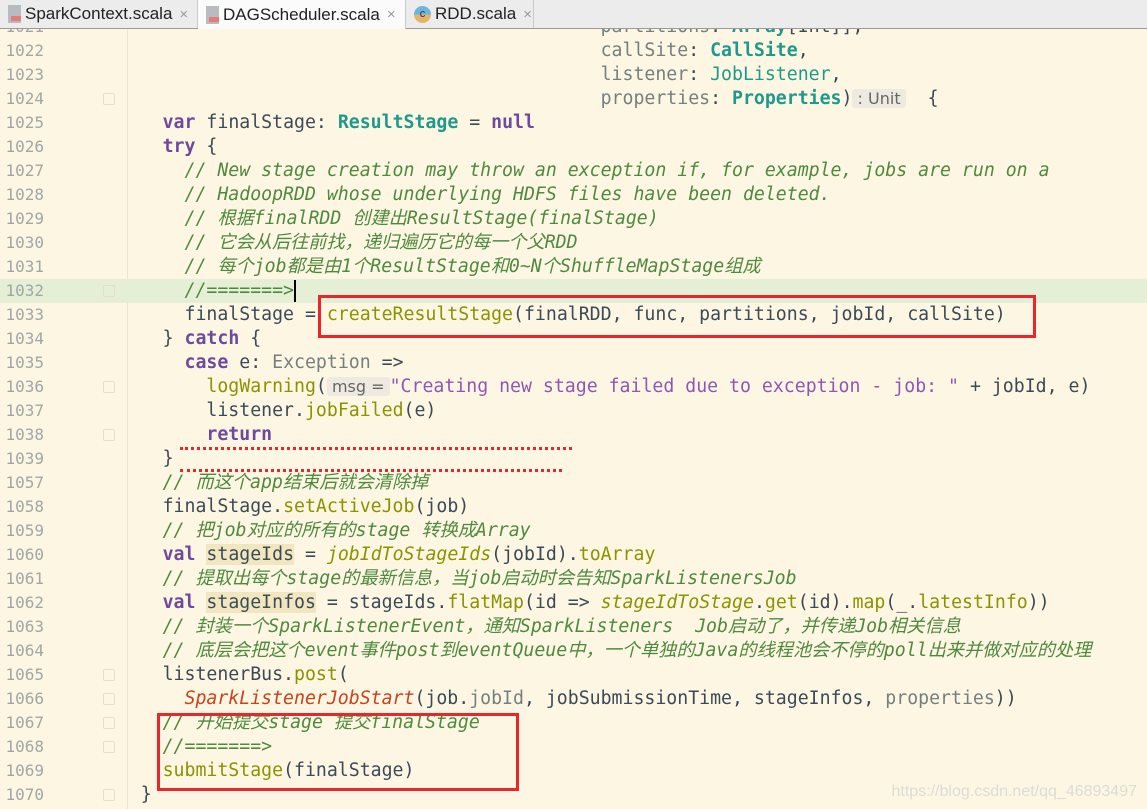 The image size is (1147, 809). I want to click on code-line: 1021 partitions: Array[Int]],, so click(573, 34).